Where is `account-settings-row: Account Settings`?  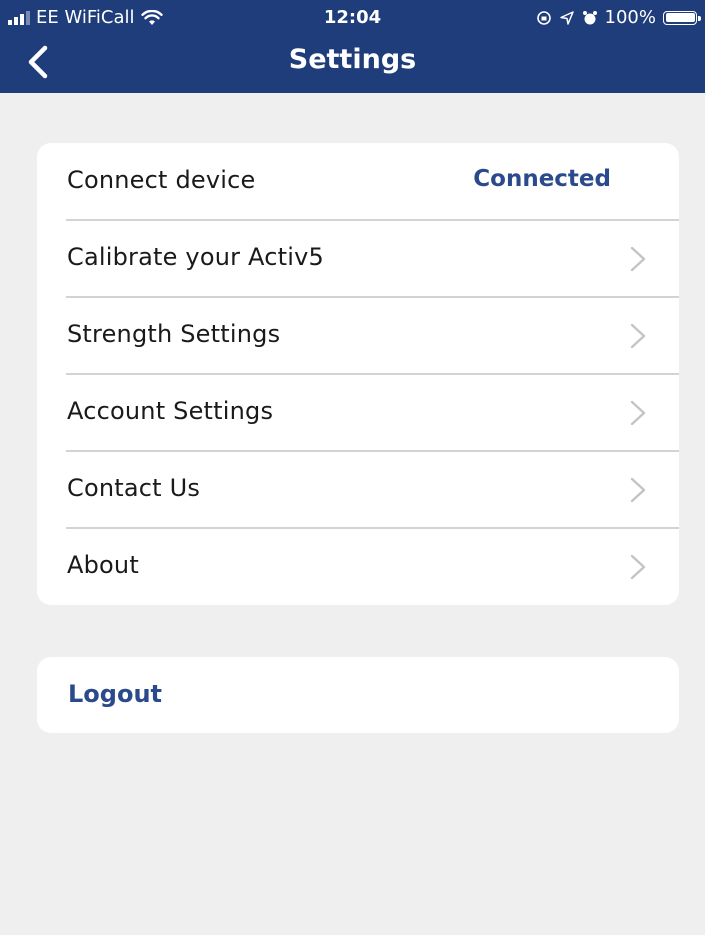 account-settings-row: Account Settings is located at coordinates (358, 412).